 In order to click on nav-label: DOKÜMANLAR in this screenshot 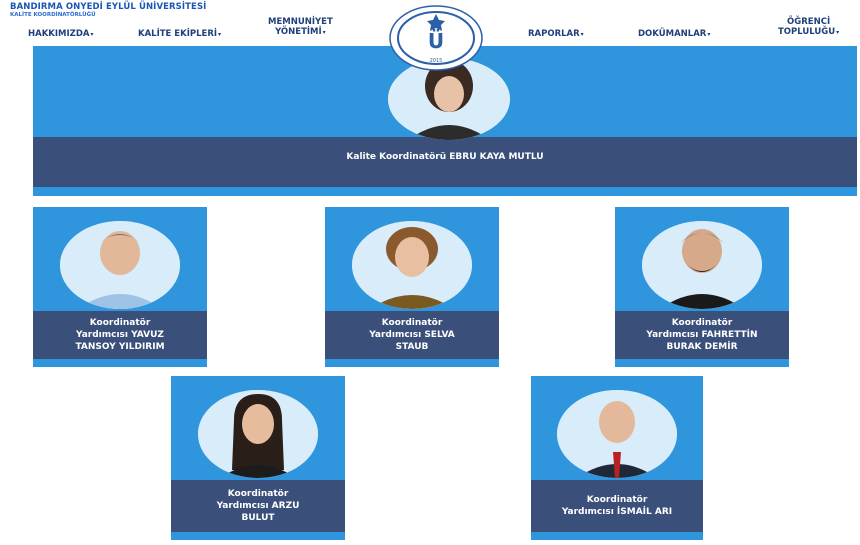, I will do `click(672, 34)`.